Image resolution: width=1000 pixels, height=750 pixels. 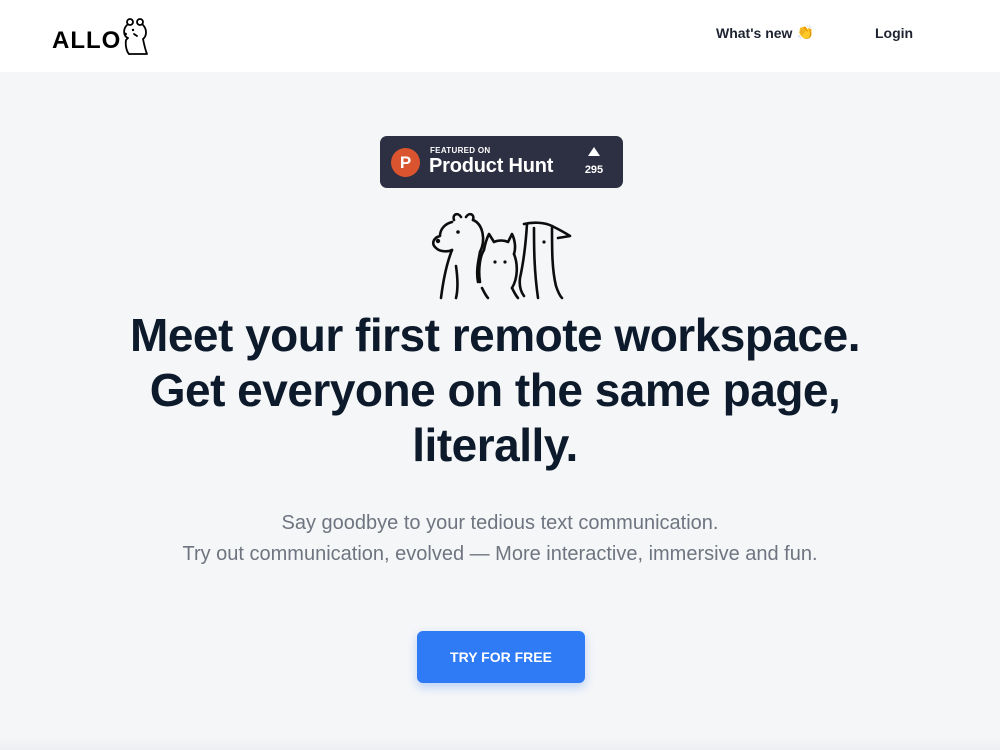 I want to click on product-hunt-upvote-count: 295, so click(x=594, y=170).